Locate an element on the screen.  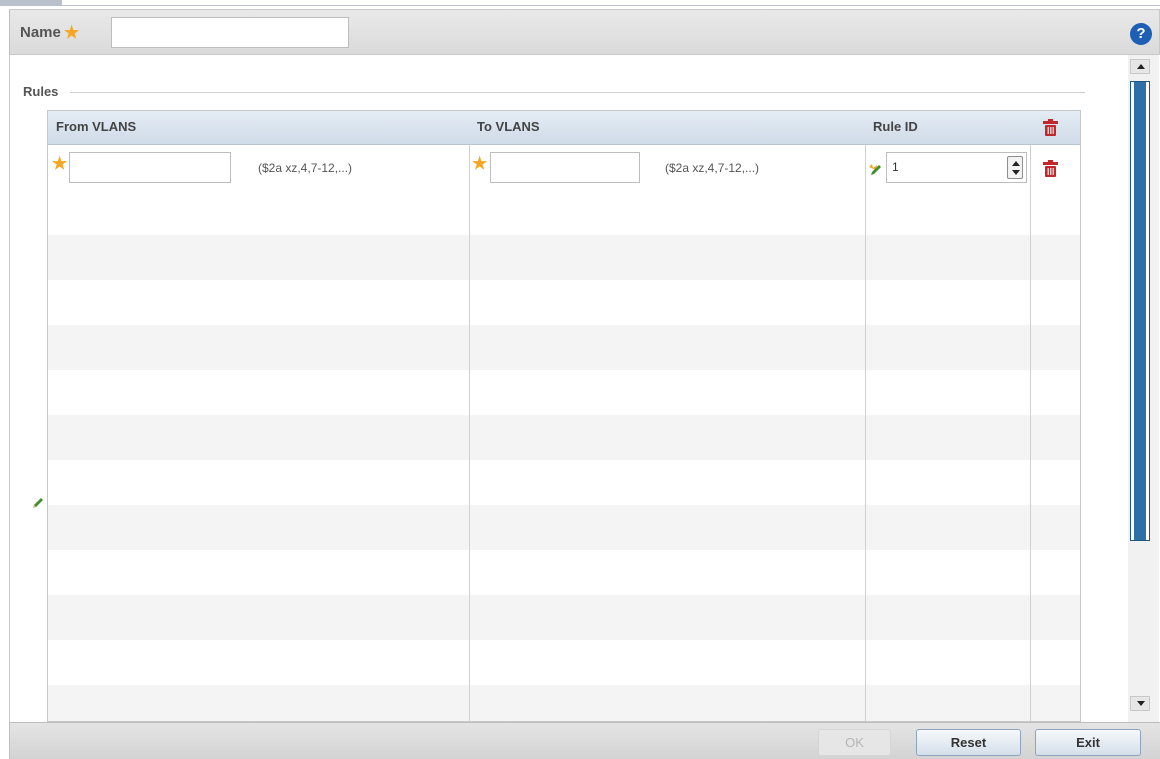
delete-icon is located at coordinates (1050, 168).